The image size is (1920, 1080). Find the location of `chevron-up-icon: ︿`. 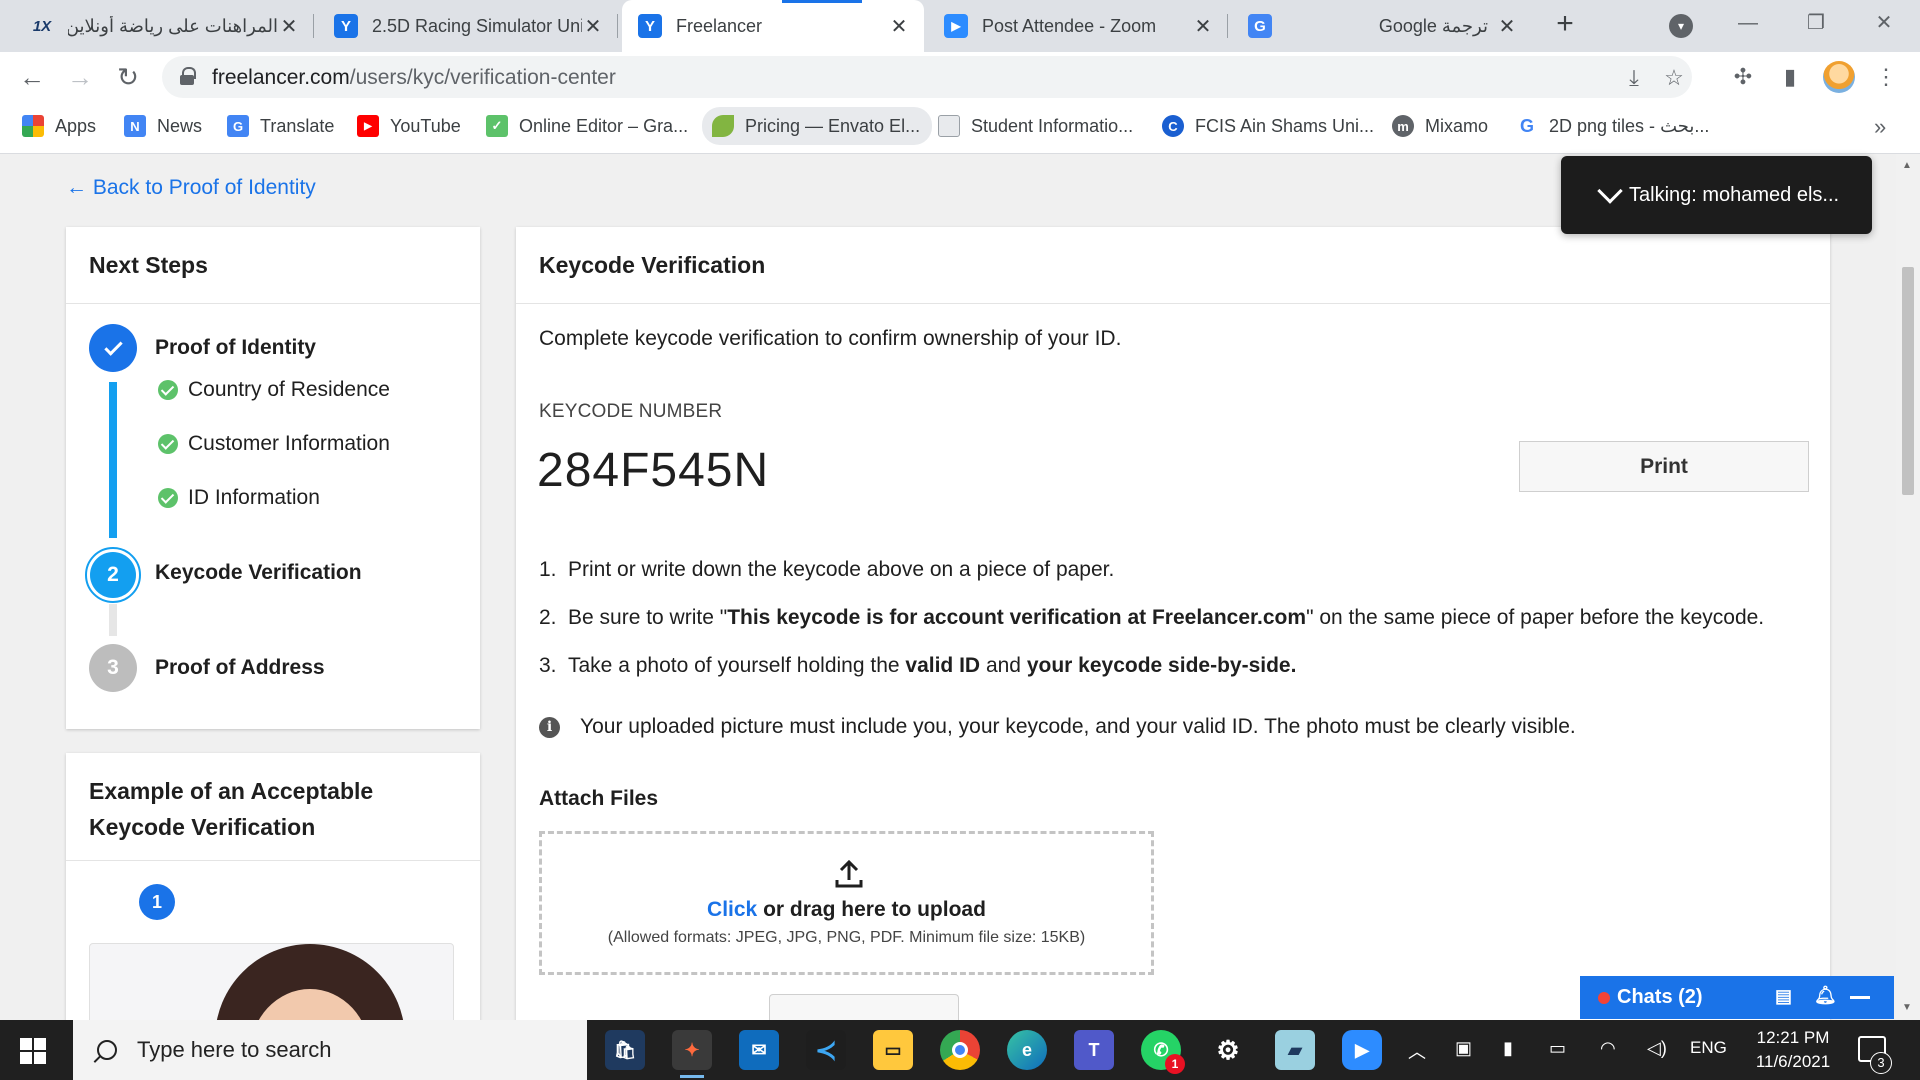

chevron-up-icon: ︿ is located at coordinates (1417, 1051).